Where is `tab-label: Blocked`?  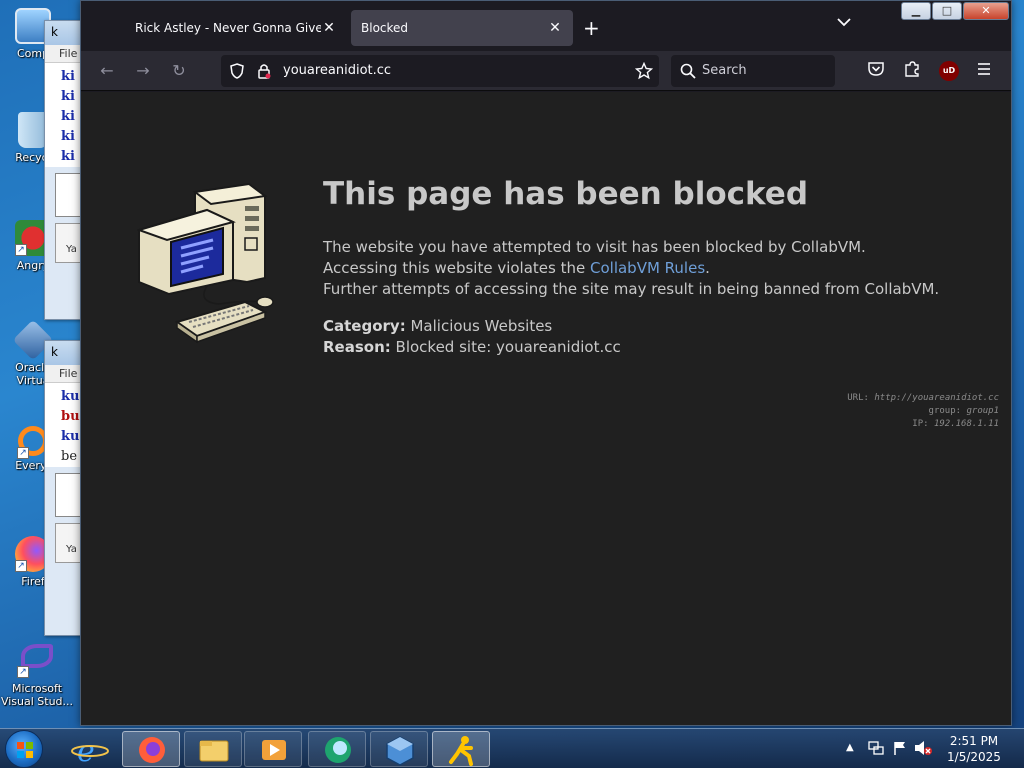 tab-label: Blocked is located at coordinates (385, 28).